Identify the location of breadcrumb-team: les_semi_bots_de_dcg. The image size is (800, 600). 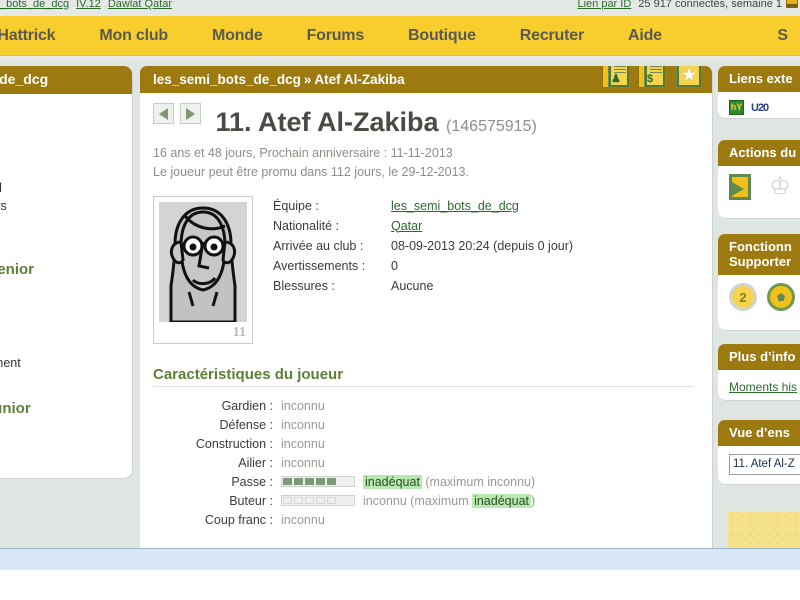
(227, 79).